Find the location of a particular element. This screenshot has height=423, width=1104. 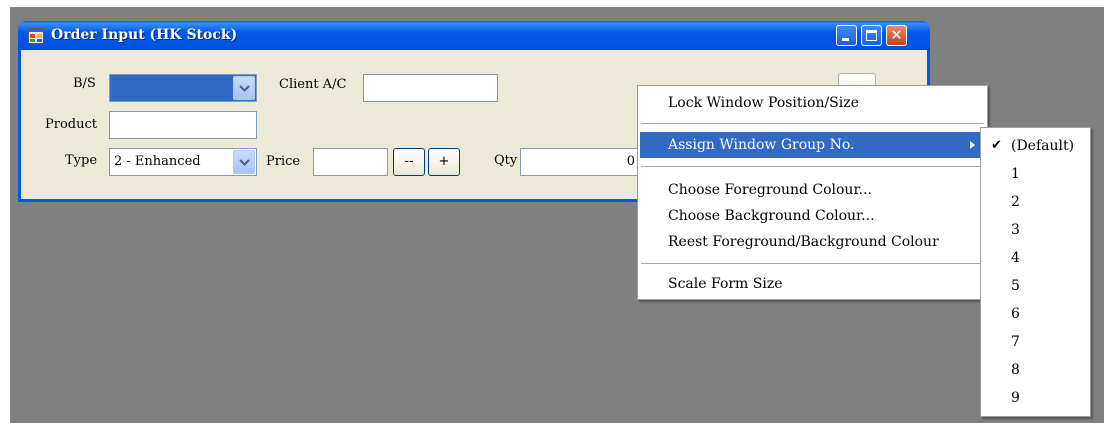

menu-item-label: Lock Window Position/Size is located at coordinates (763, 103).